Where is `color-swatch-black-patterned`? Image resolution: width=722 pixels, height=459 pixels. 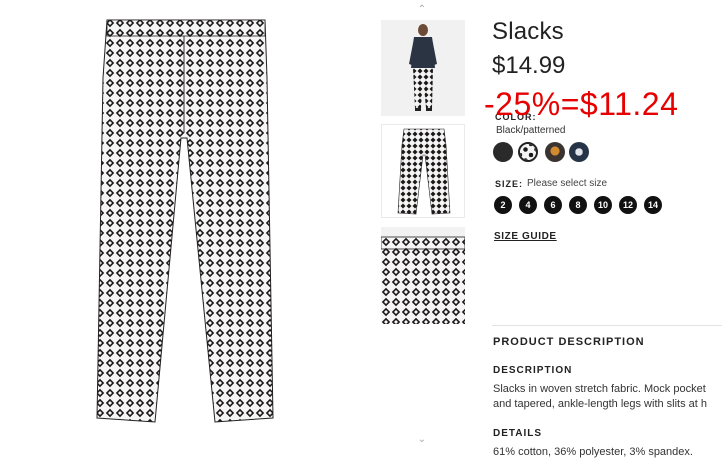
color-swatch-black-patterned is located at coordinates (528, 152).